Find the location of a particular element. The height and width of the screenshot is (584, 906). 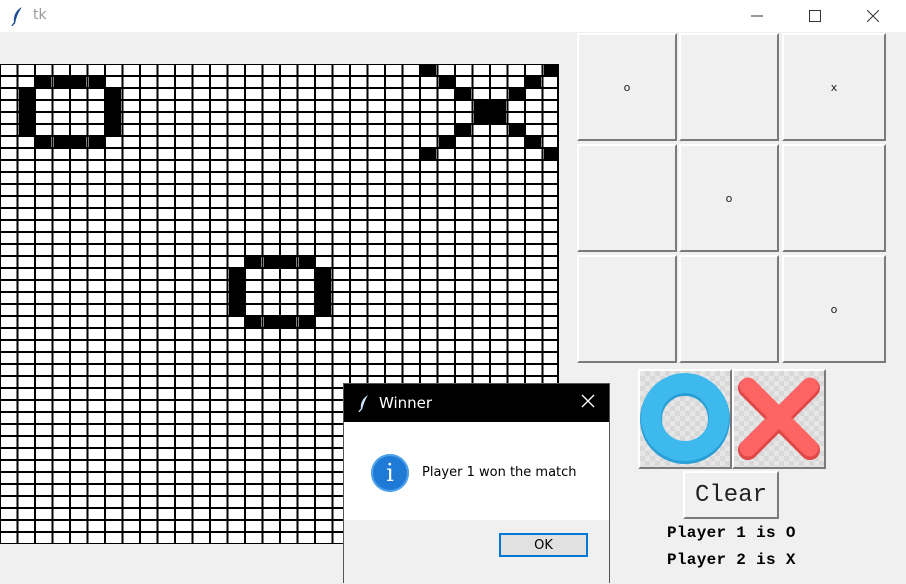

blue-ring-o-icon is located at coordinates (685, 418).